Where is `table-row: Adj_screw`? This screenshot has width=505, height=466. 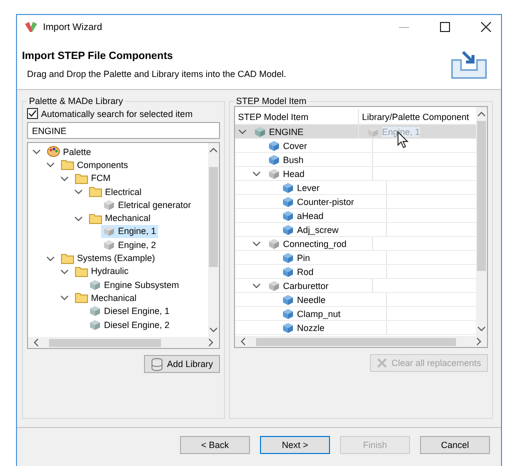
table-row: Adj_screw is located at coordinates (355, 230).